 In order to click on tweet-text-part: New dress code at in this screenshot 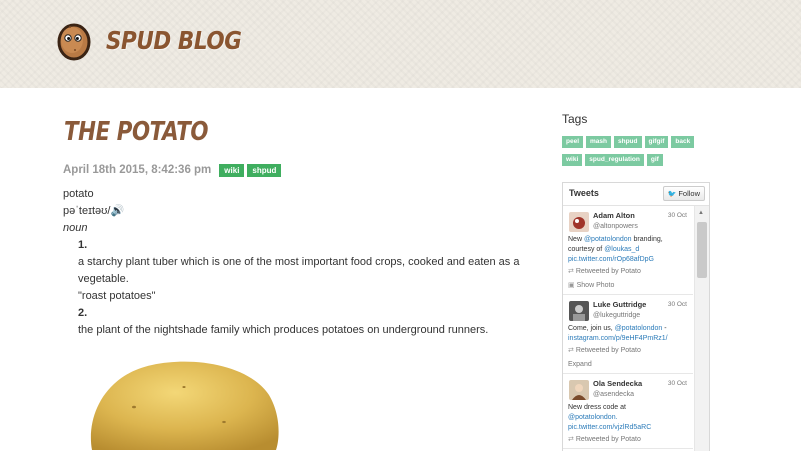, I will do `click(597, 407)`.